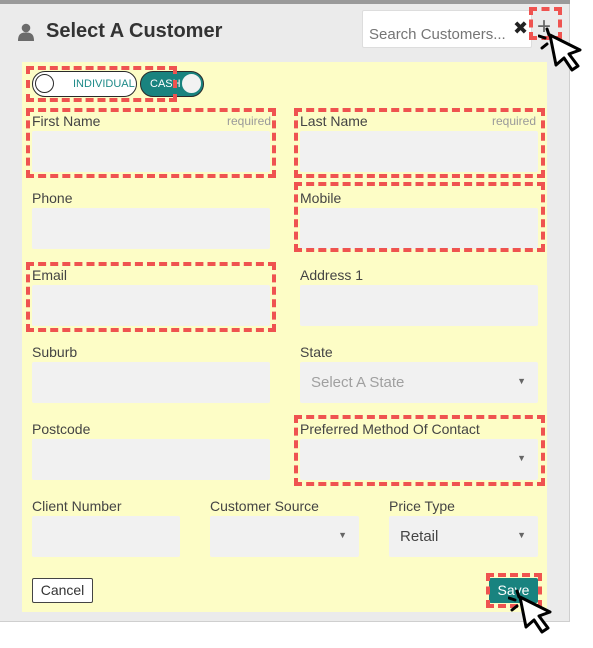 The image size is (593, 648). I want to click on customer-source-label: Customer Source, so click(264, 506).